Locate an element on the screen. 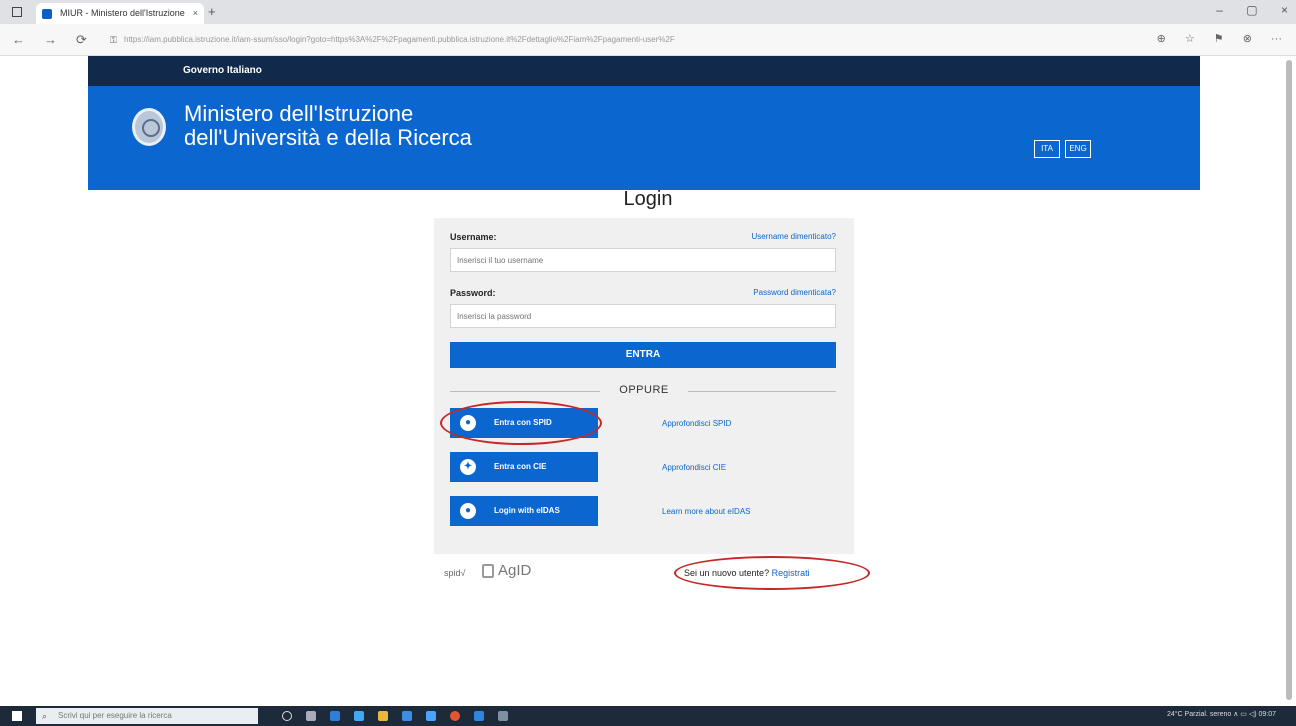 This screenshot has width=1296, height=726. refresh-icon: ⟳ is located at coordinates (81, 40).